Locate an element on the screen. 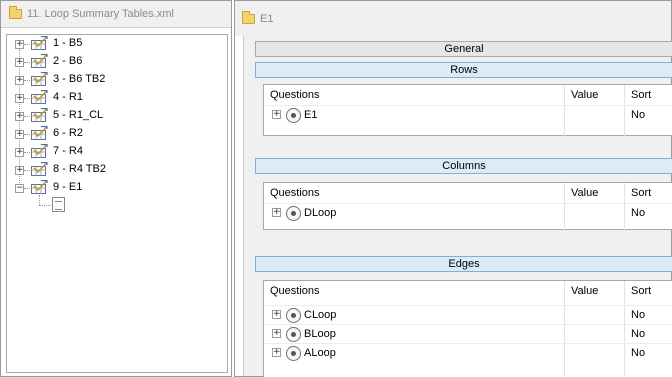 The height and width of the screenshot is (377, 672). editor-title: E1 is located at coordinates (267, 18).